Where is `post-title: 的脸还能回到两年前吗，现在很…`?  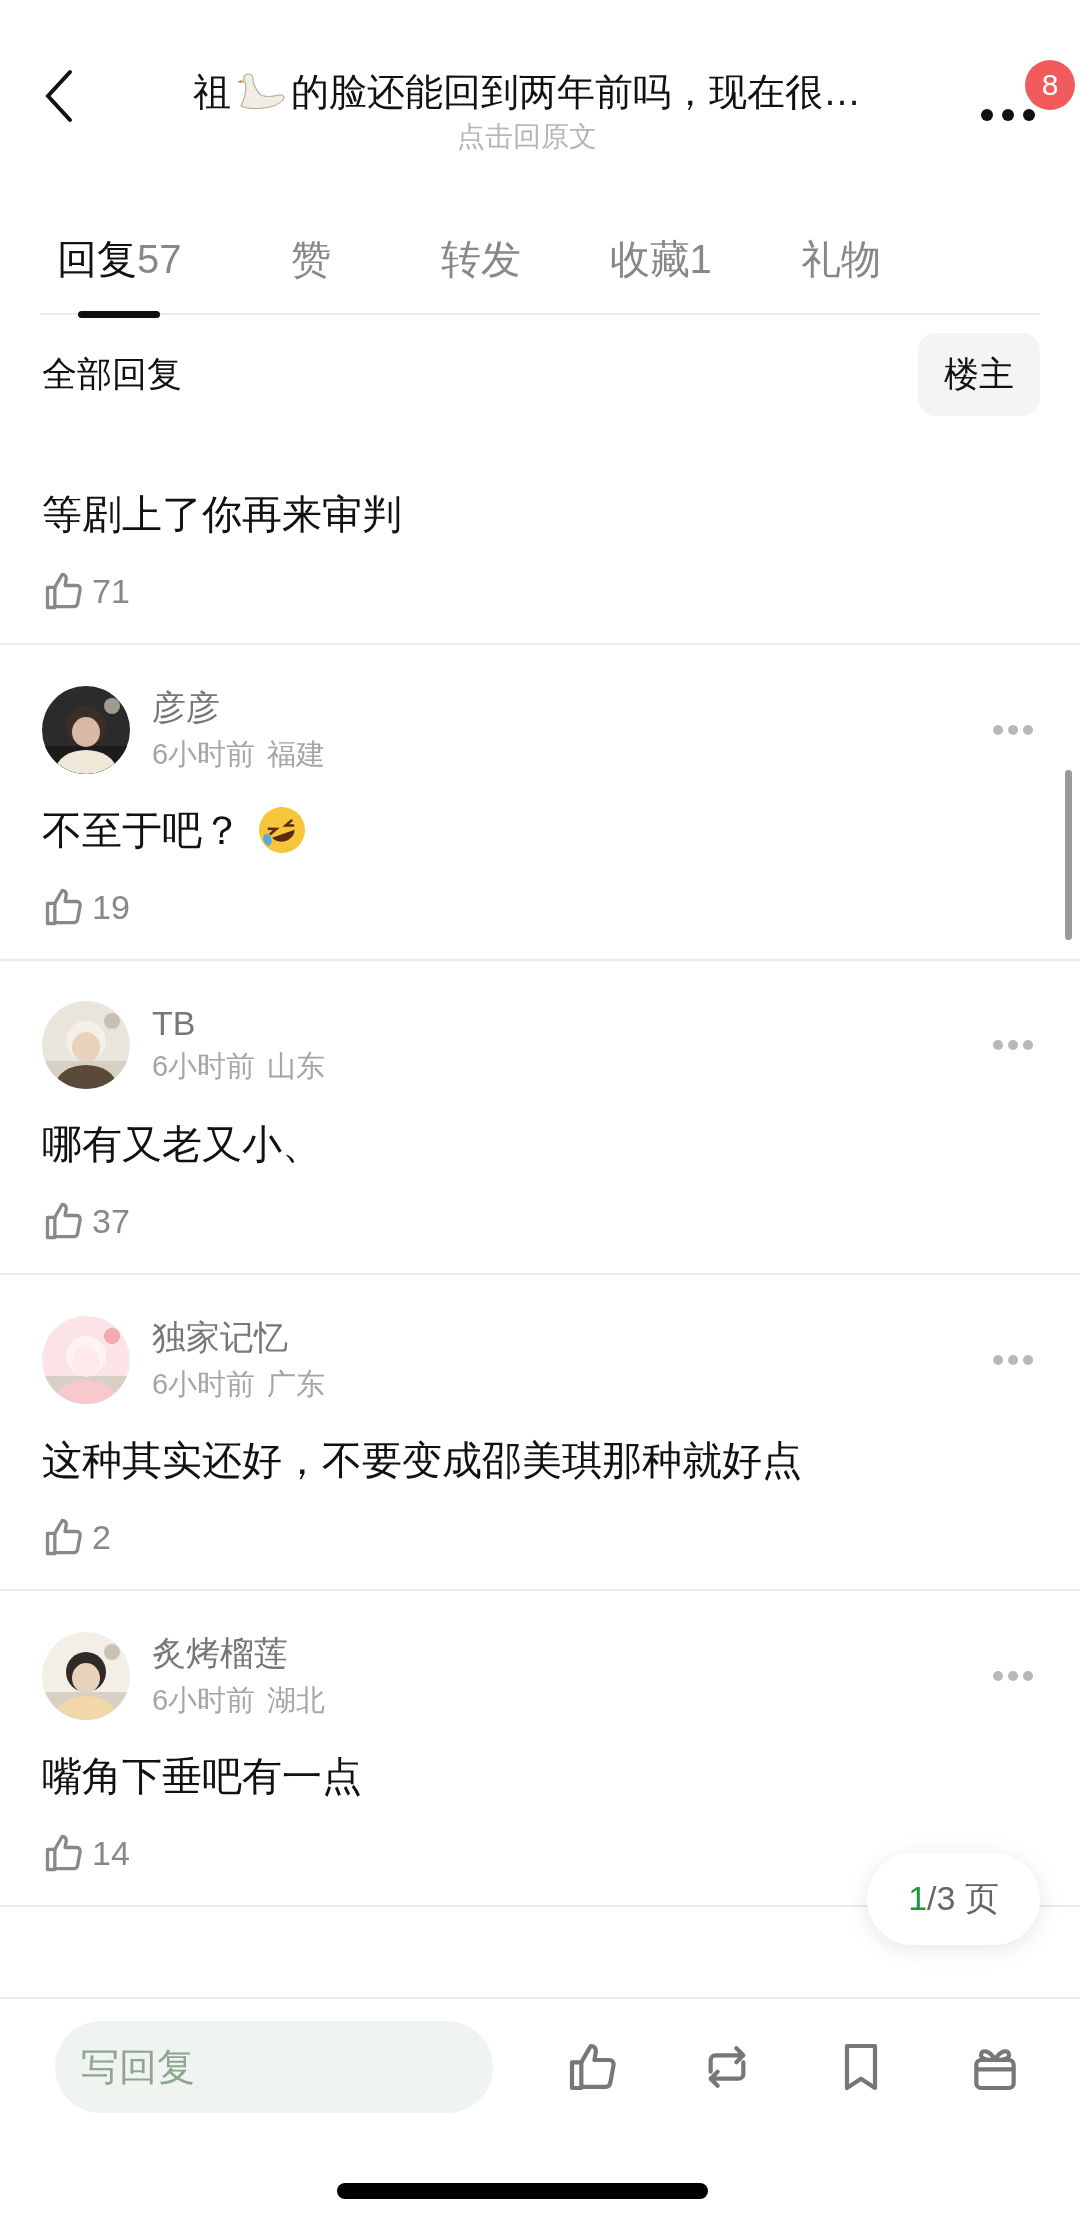
post-title: 的脸还能回到两年前吗，现在很… is located at coordinates (576, 92).